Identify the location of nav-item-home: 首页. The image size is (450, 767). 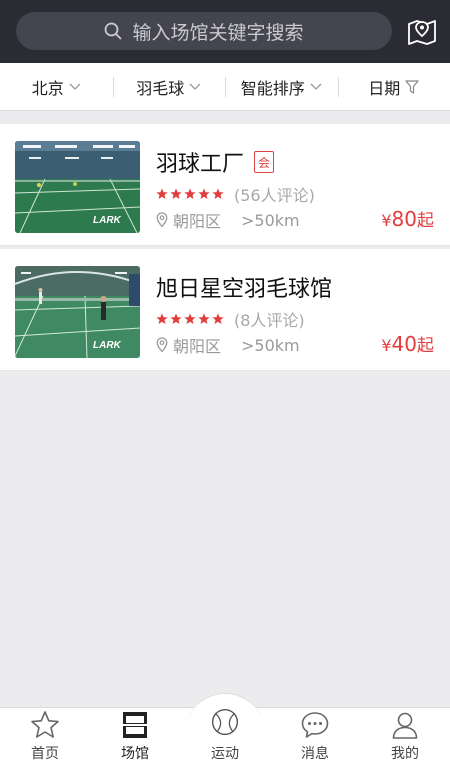
(45, 737).